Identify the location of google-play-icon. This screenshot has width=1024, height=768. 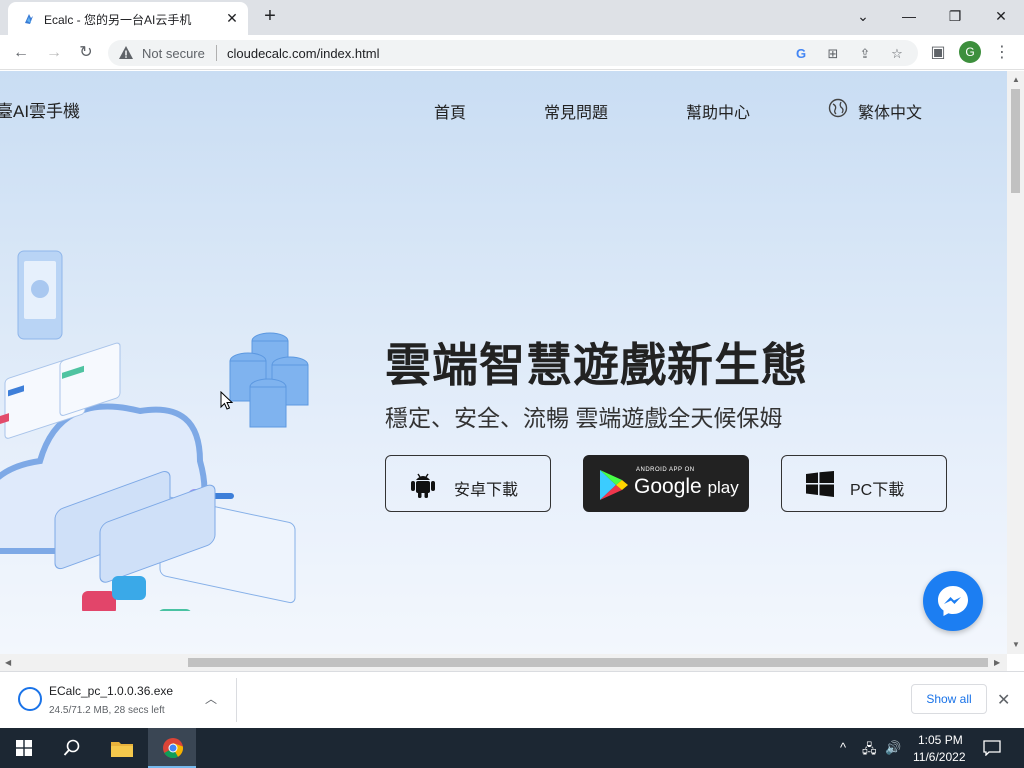
(614, 485).